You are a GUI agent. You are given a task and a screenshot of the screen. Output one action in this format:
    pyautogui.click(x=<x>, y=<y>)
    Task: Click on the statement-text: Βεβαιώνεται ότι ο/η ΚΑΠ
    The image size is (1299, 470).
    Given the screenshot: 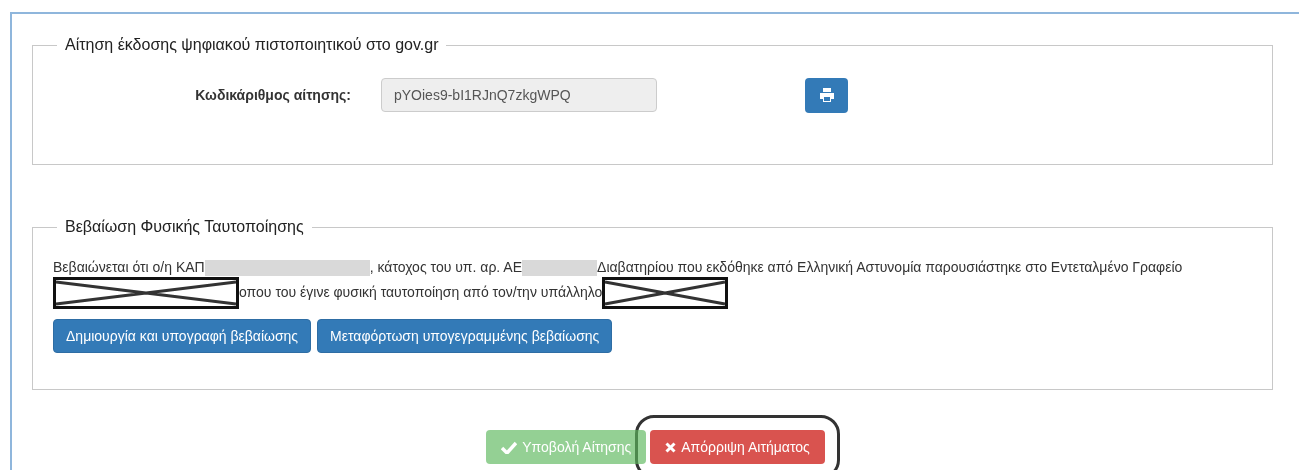 What is the action you would take?
    pyautogui.click(x=129, y=267)
    